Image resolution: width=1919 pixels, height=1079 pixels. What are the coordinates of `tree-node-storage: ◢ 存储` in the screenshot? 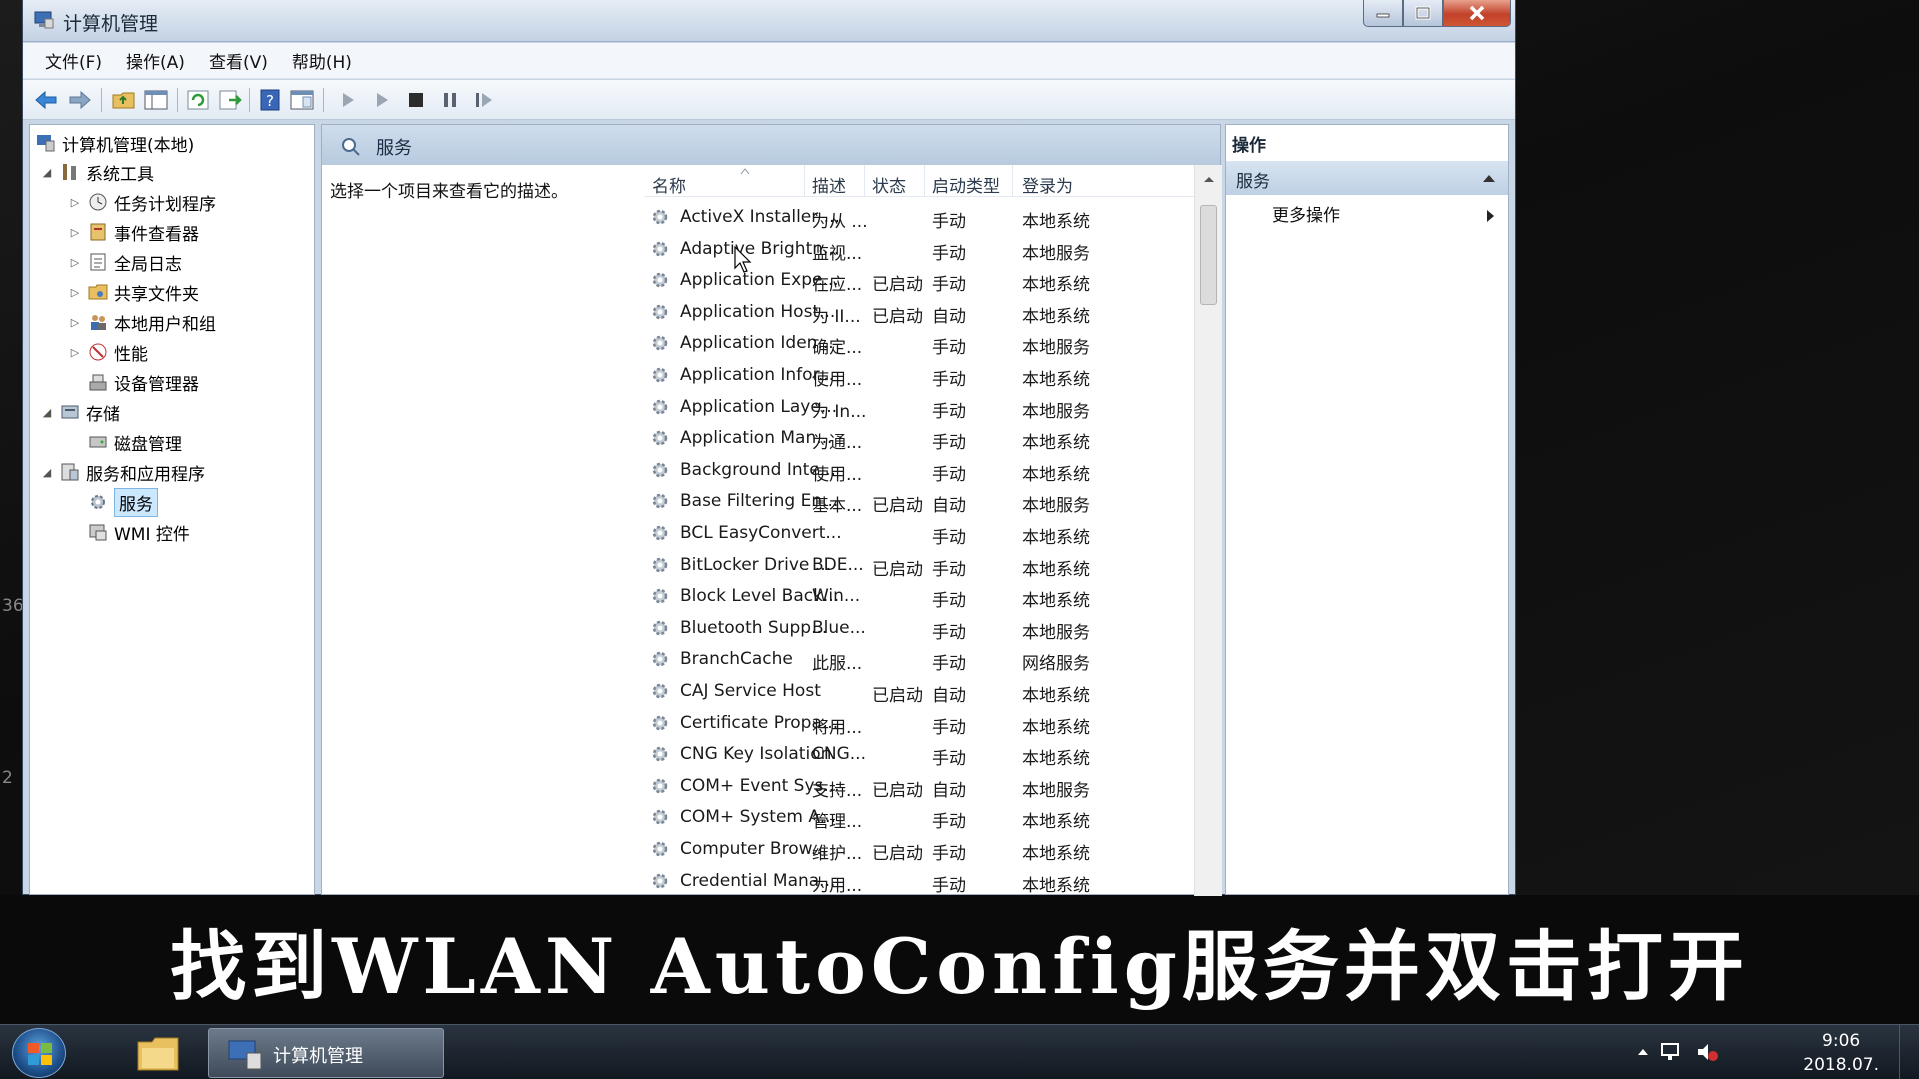 It's located at (80, 412).